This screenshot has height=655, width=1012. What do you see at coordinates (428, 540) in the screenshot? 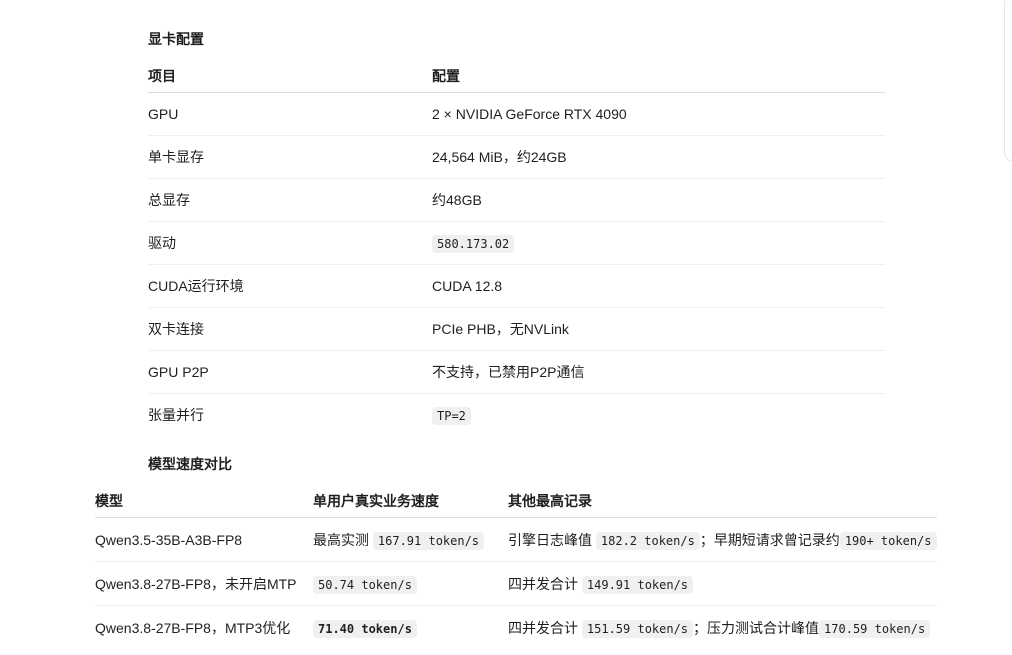
I see `speed-code: 167.91 token/s` at bounding box center [428, 540].